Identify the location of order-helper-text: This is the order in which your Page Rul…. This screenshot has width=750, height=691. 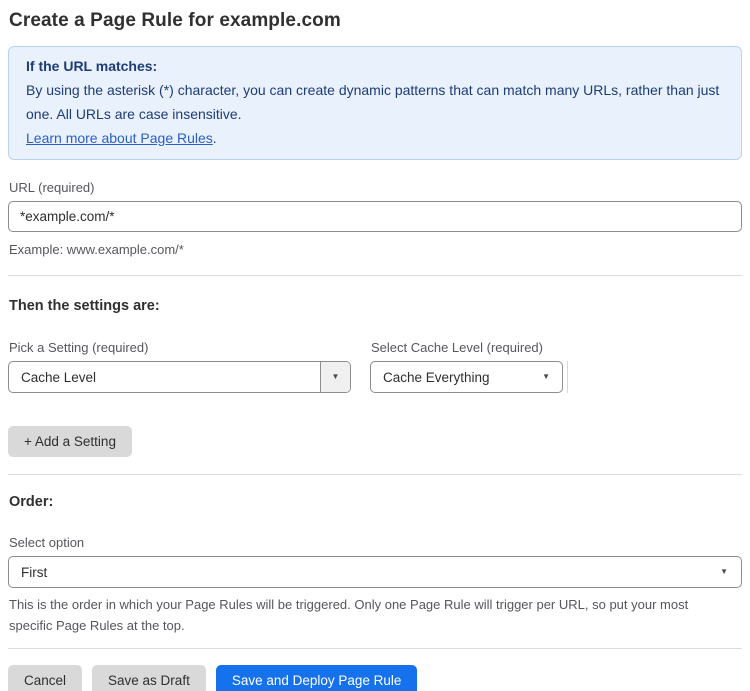
(349, 615).